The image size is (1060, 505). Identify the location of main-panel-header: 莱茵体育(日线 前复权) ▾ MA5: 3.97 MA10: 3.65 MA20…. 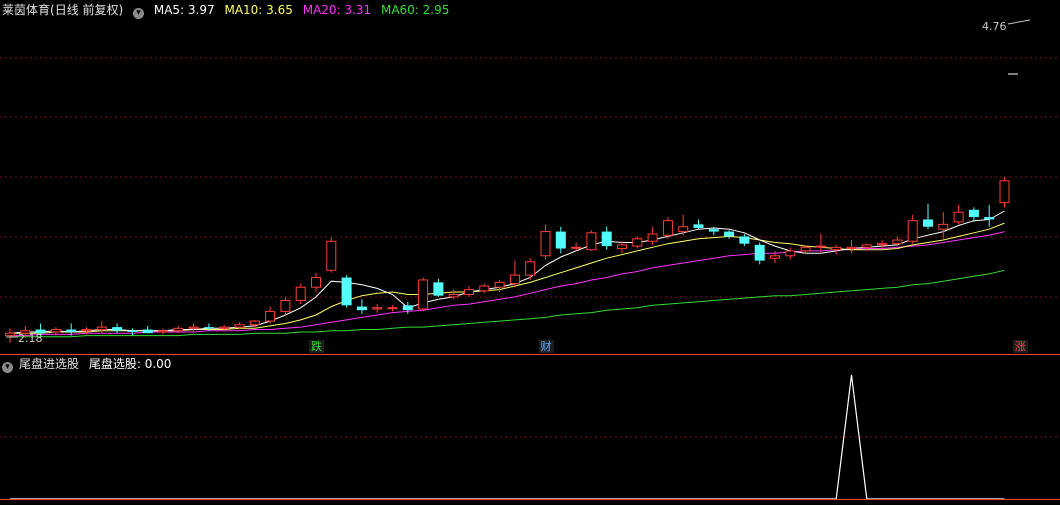
(228, 10).